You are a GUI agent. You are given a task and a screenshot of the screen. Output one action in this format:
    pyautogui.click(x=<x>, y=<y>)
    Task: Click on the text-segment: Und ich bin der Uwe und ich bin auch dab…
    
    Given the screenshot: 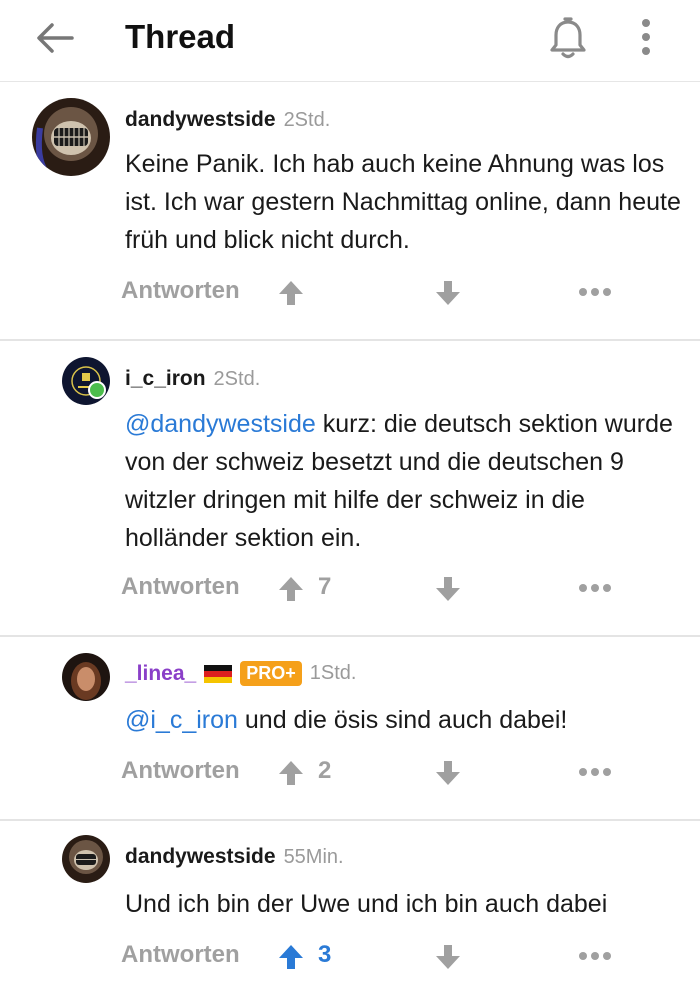 What is the action you would take?
    pyautogui.click(x=366, y=904)
    